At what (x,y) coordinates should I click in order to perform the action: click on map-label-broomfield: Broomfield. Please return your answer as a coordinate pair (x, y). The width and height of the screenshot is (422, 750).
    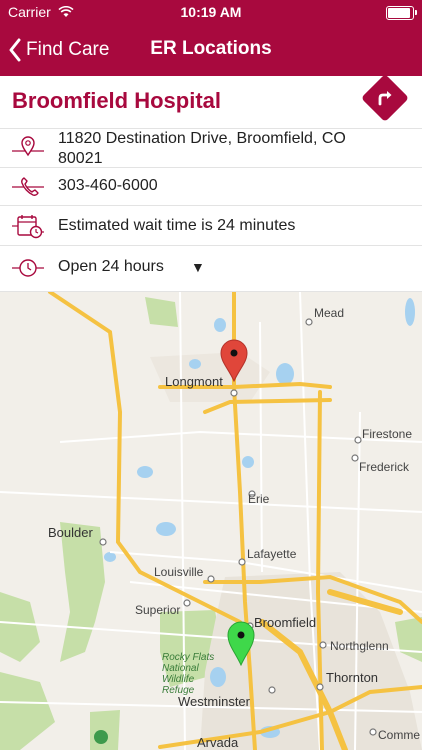
    Looking at the image, I should click on (285, 622).